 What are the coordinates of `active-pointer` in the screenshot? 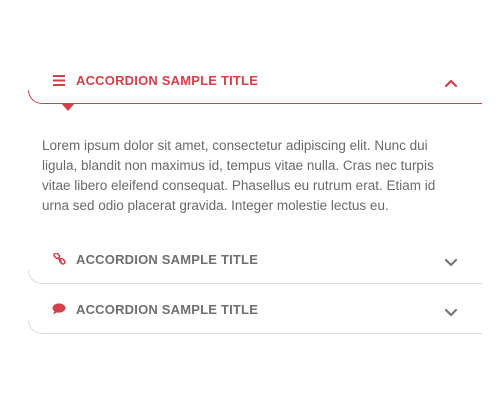 It's located at (68, 107).